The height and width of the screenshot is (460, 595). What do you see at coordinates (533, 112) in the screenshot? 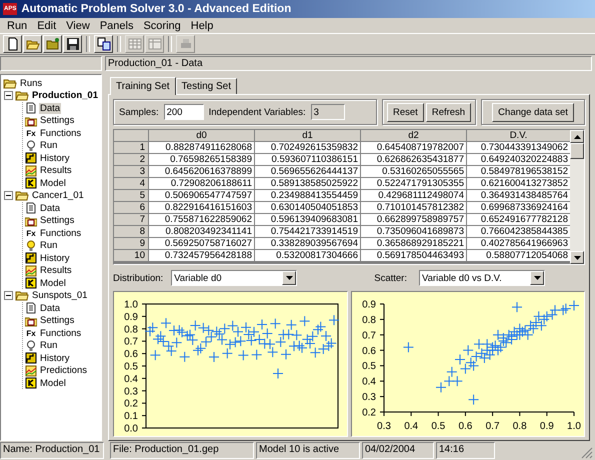
I see `change-data-button: Change data set` at bounding box center [533, 112].